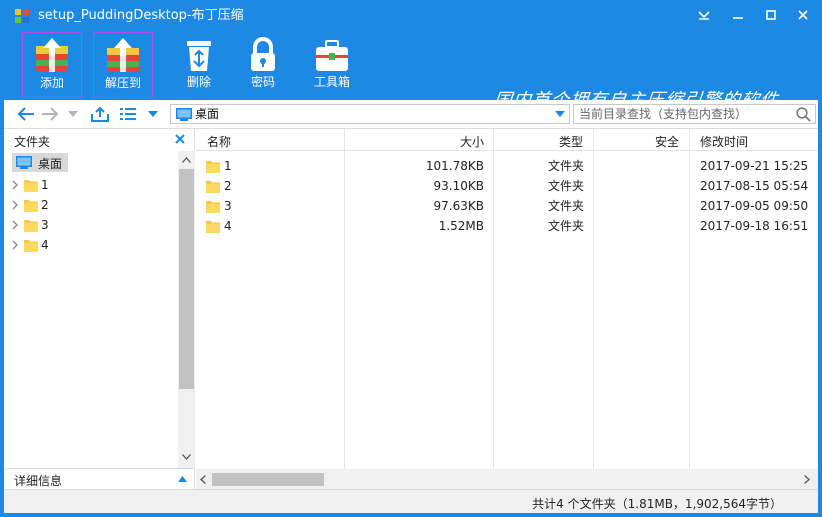  I want to click on file-size: 101.78KB, so click(454, 166).